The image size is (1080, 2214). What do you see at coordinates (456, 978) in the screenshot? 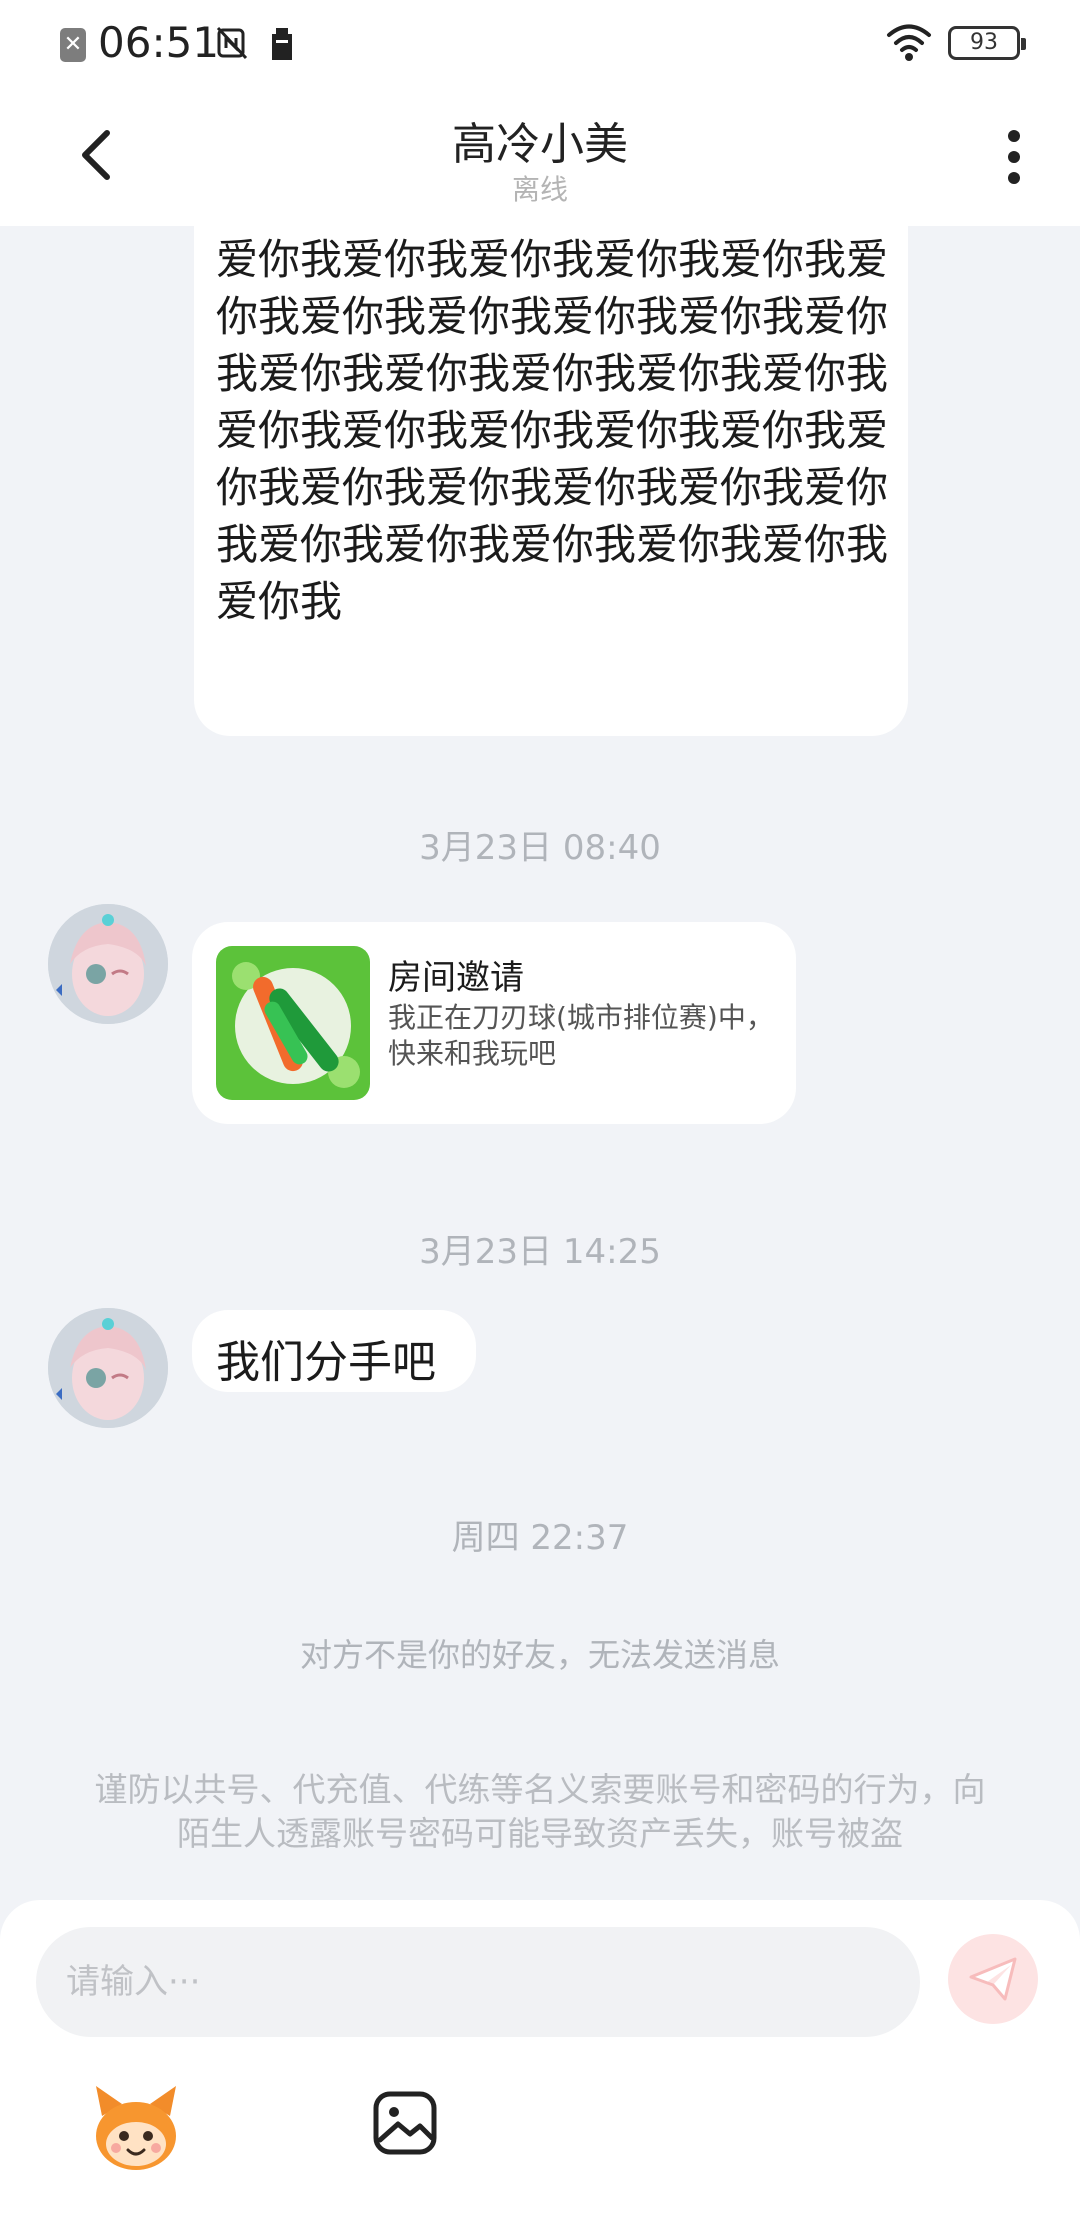
I see `invite-title: 房间邀请` at bounding box center [456, 978].